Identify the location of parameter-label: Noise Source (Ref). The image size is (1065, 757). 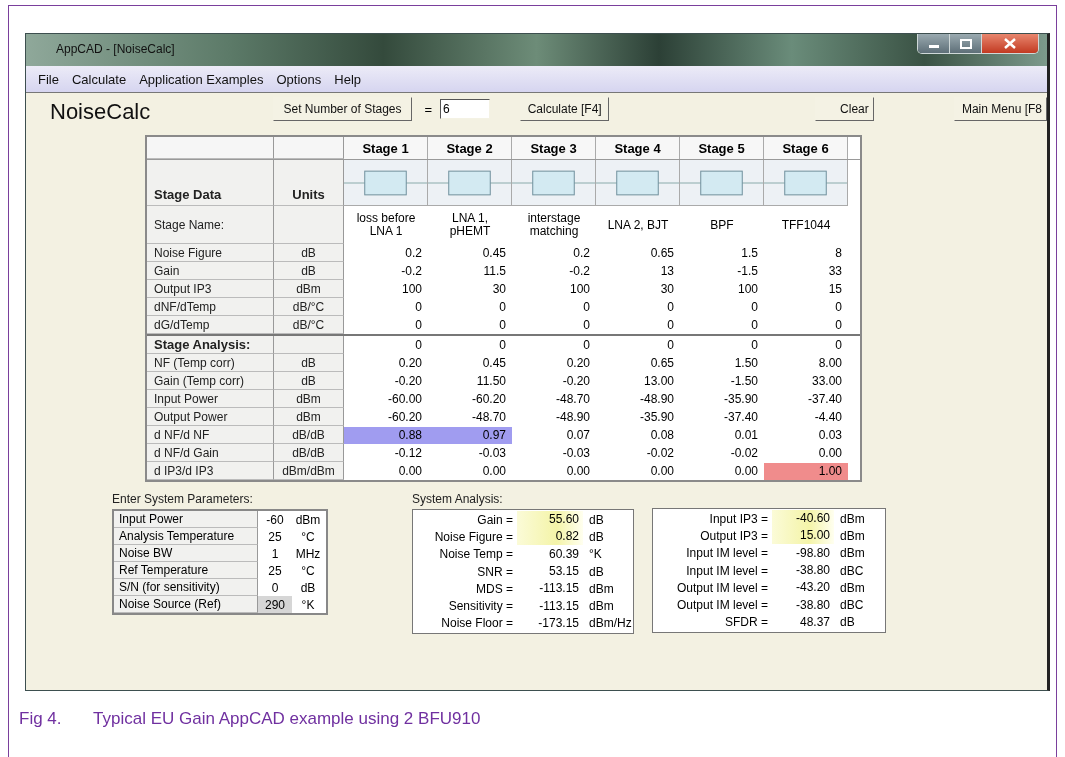
(186, 604).